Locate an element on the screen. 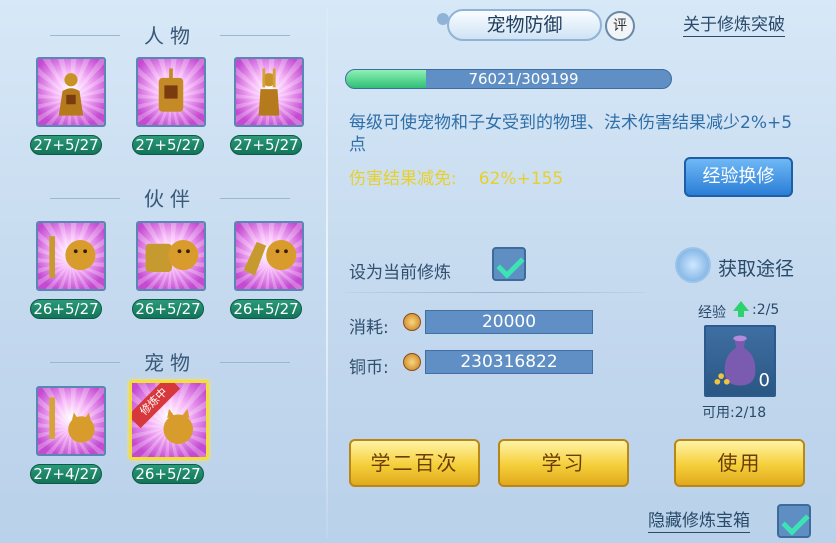  exp-label: 经验 is located at coordinates (712, 313).